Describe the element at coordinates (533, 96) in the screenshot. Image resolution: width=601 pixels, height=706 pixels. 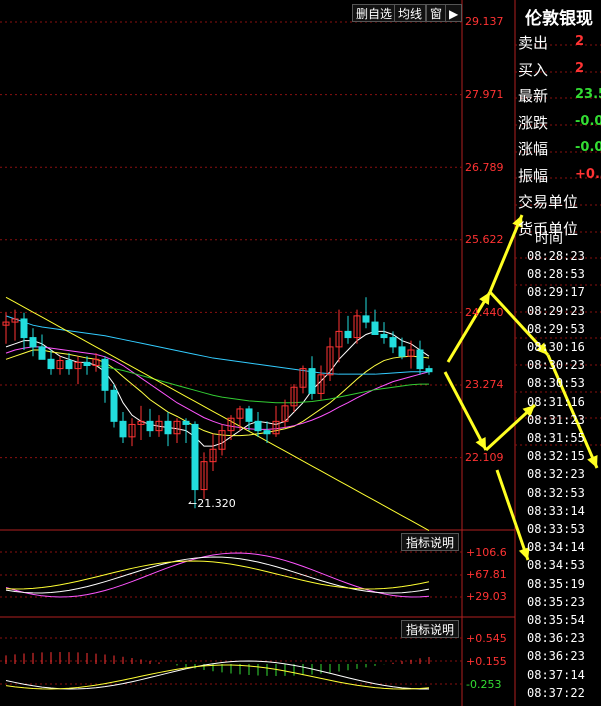
I see `quote-row-label: 最新` at that location.